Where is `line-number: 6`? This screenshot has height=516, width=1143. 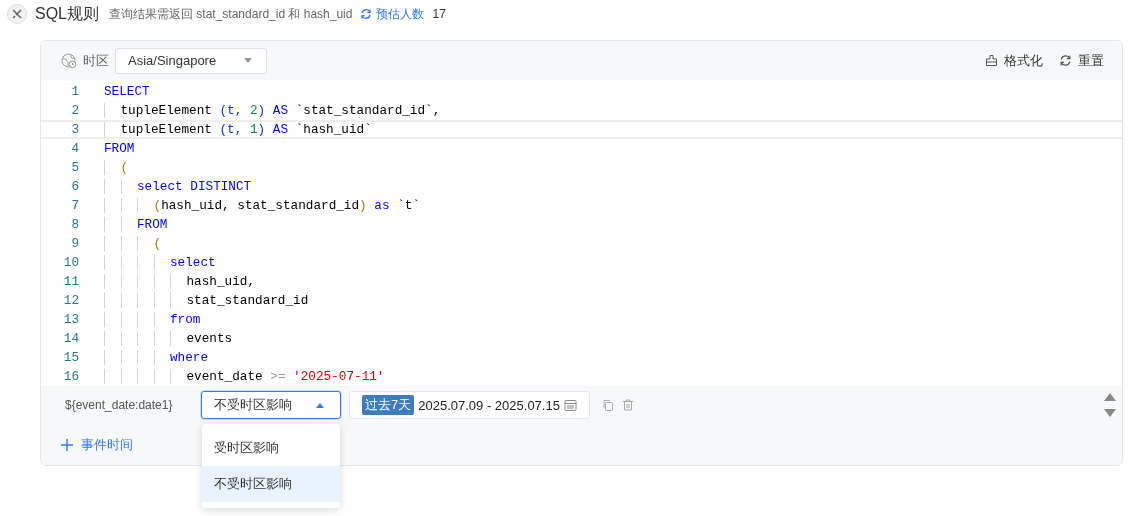 line-number: 6 is located at coordinates (74, 186).